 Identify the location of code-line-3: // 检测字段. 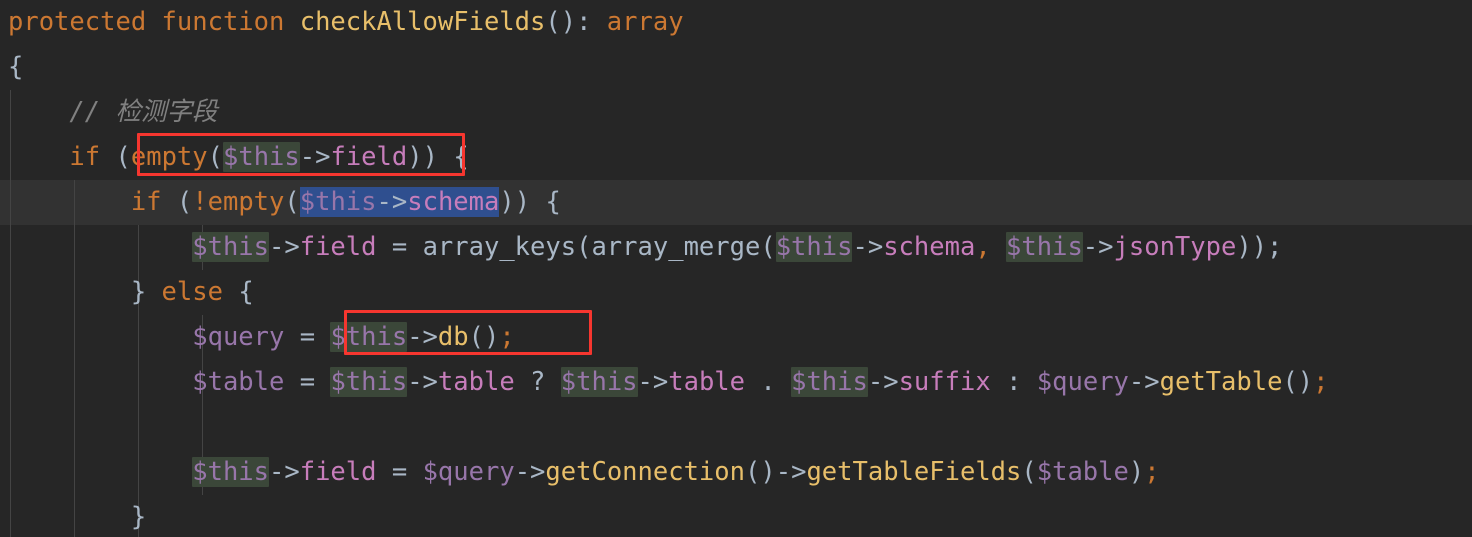
(736, 112).